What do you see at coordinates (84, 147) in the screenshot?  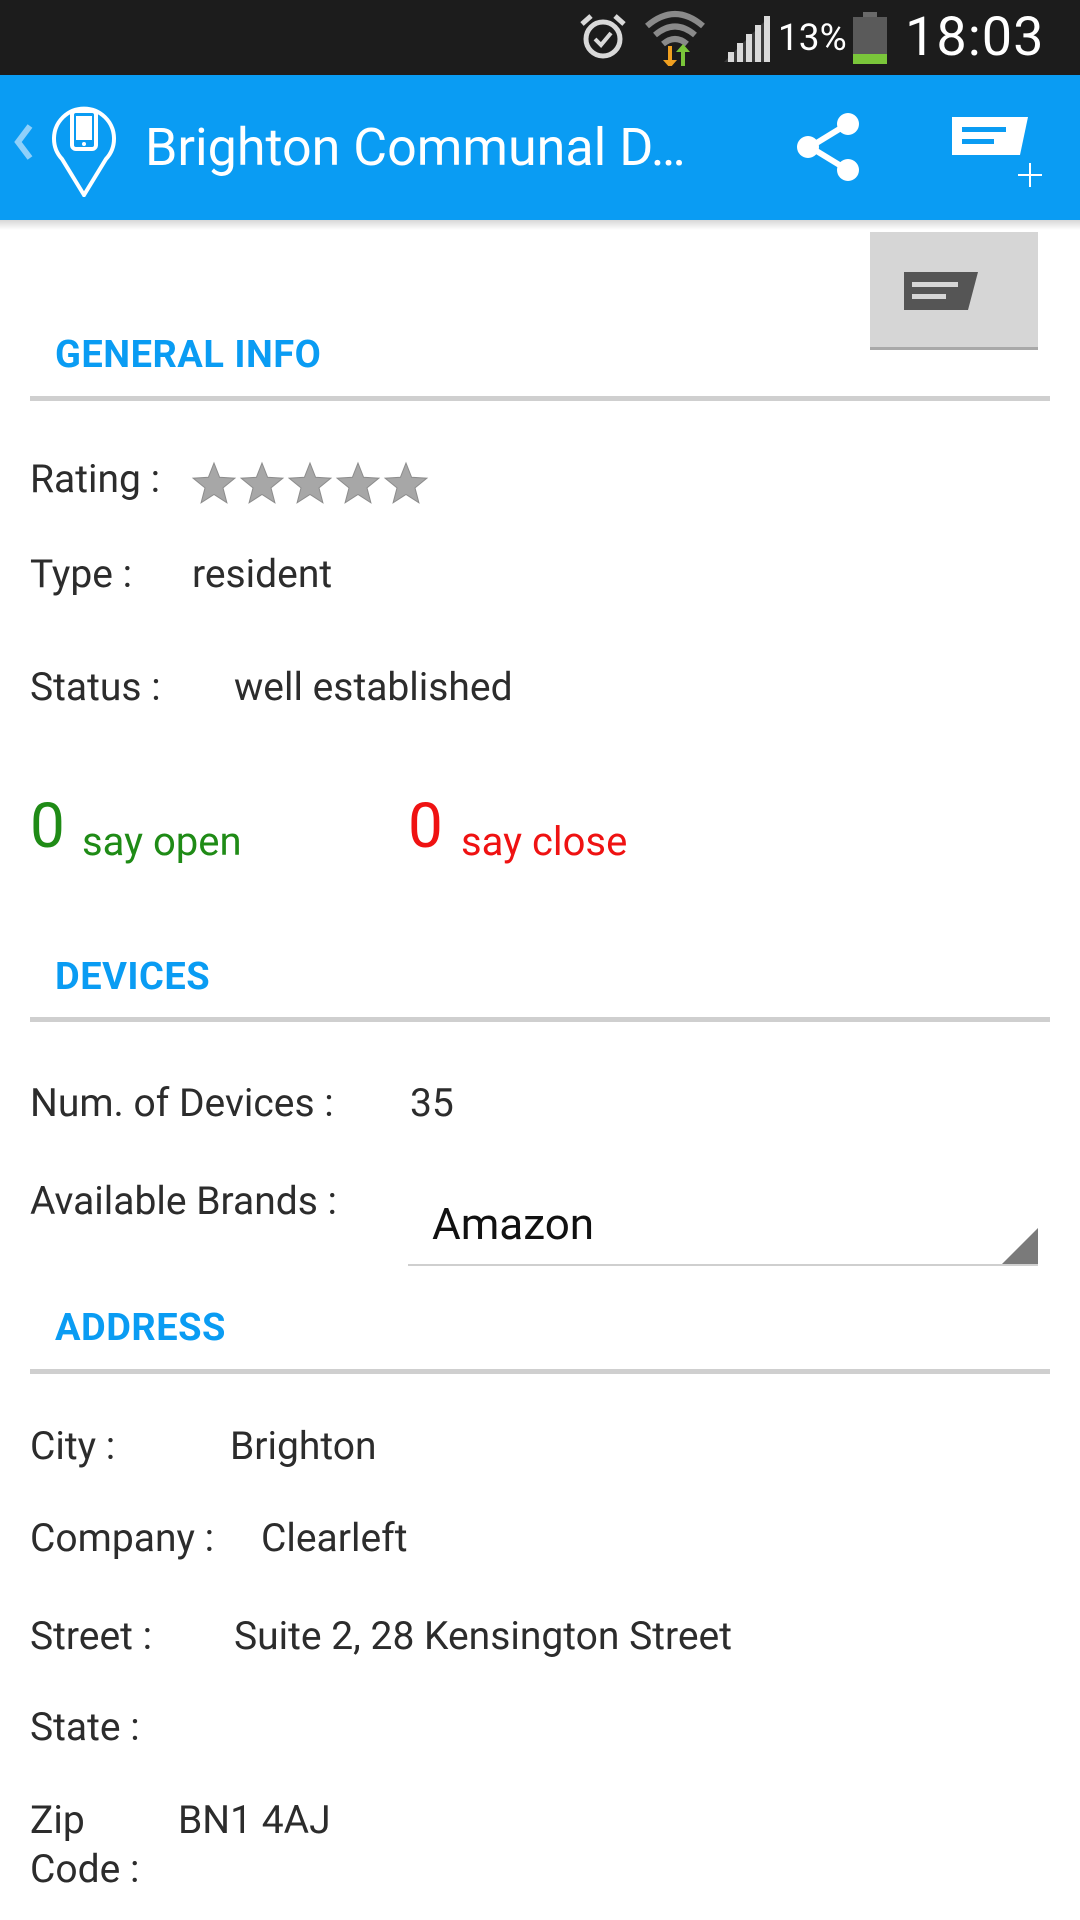 I see `phone-location-icon` at bounding box center [84, 147].